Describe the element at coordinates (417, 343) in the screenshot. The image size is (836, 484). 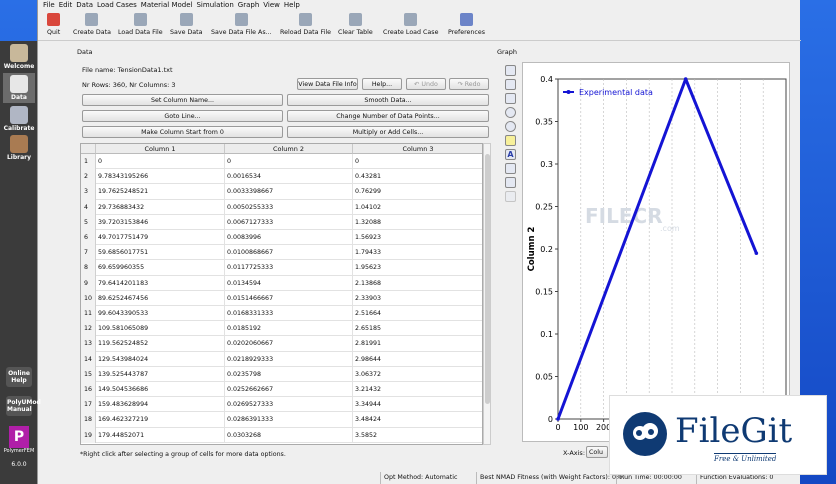
I see `table-cell: 2.81991` at that location.